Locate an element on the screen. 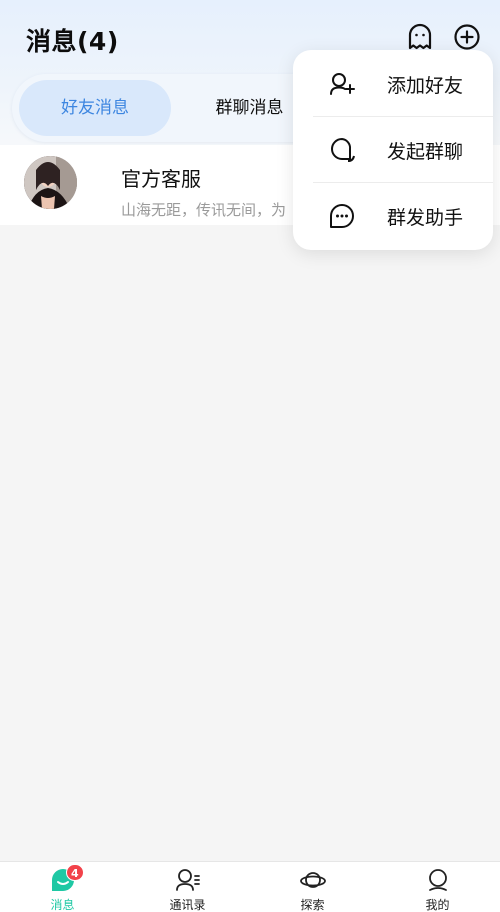 The image size is (500, 912). bottom-nav: 4 消息 通讯录 探索 我的 is located at coordinates (250, 886).